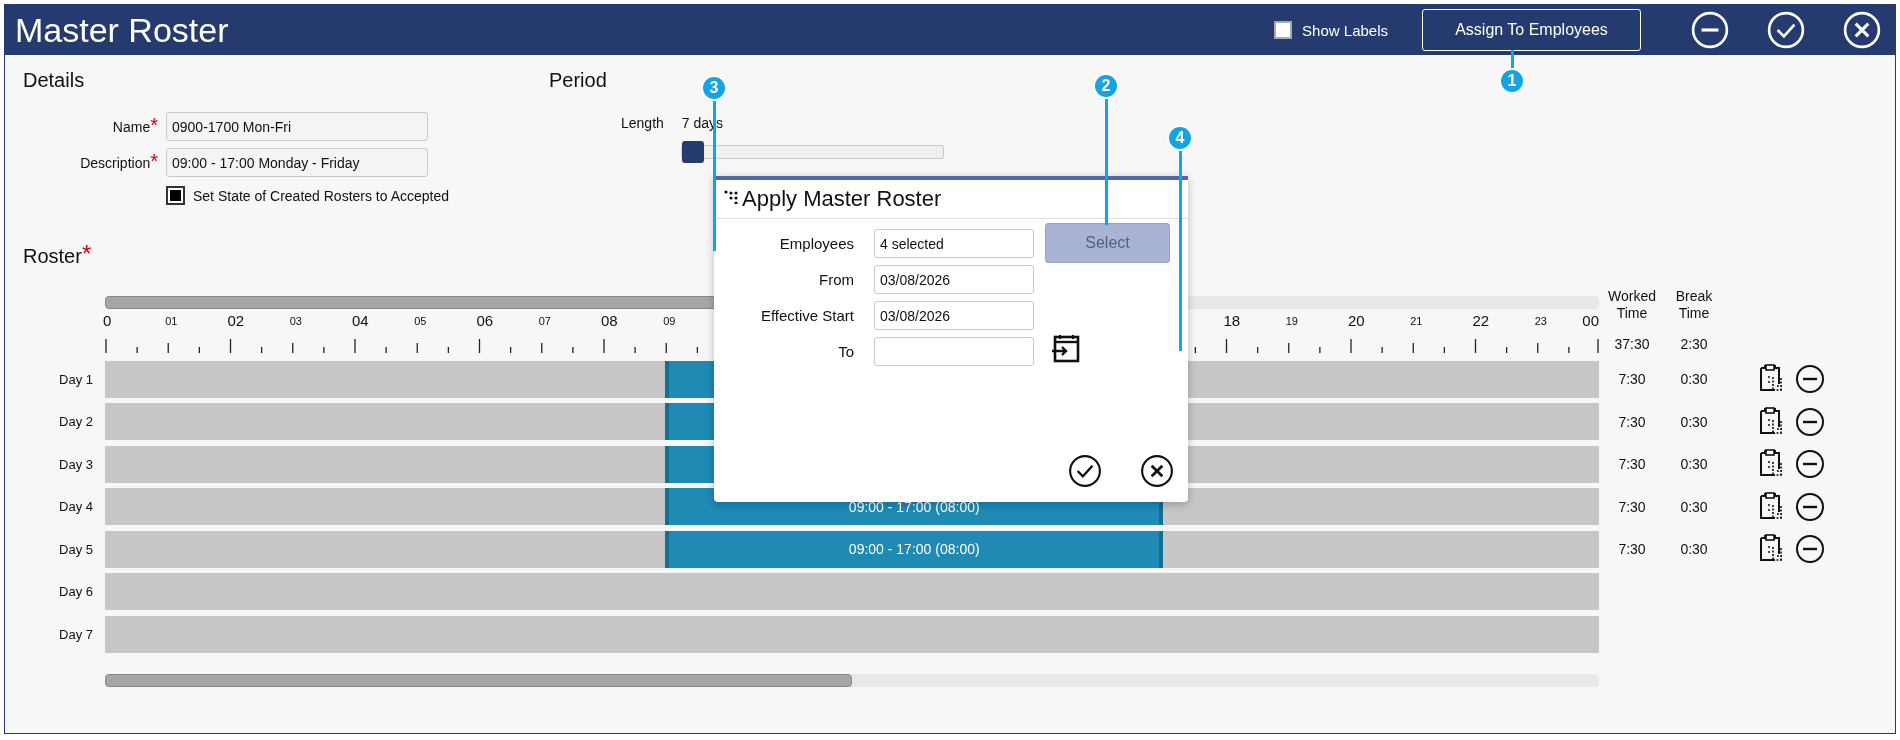 Image resolution: width=1900 pixels, height=740 pixels. I want to click on hour-label: 23, so click(1540, 321).